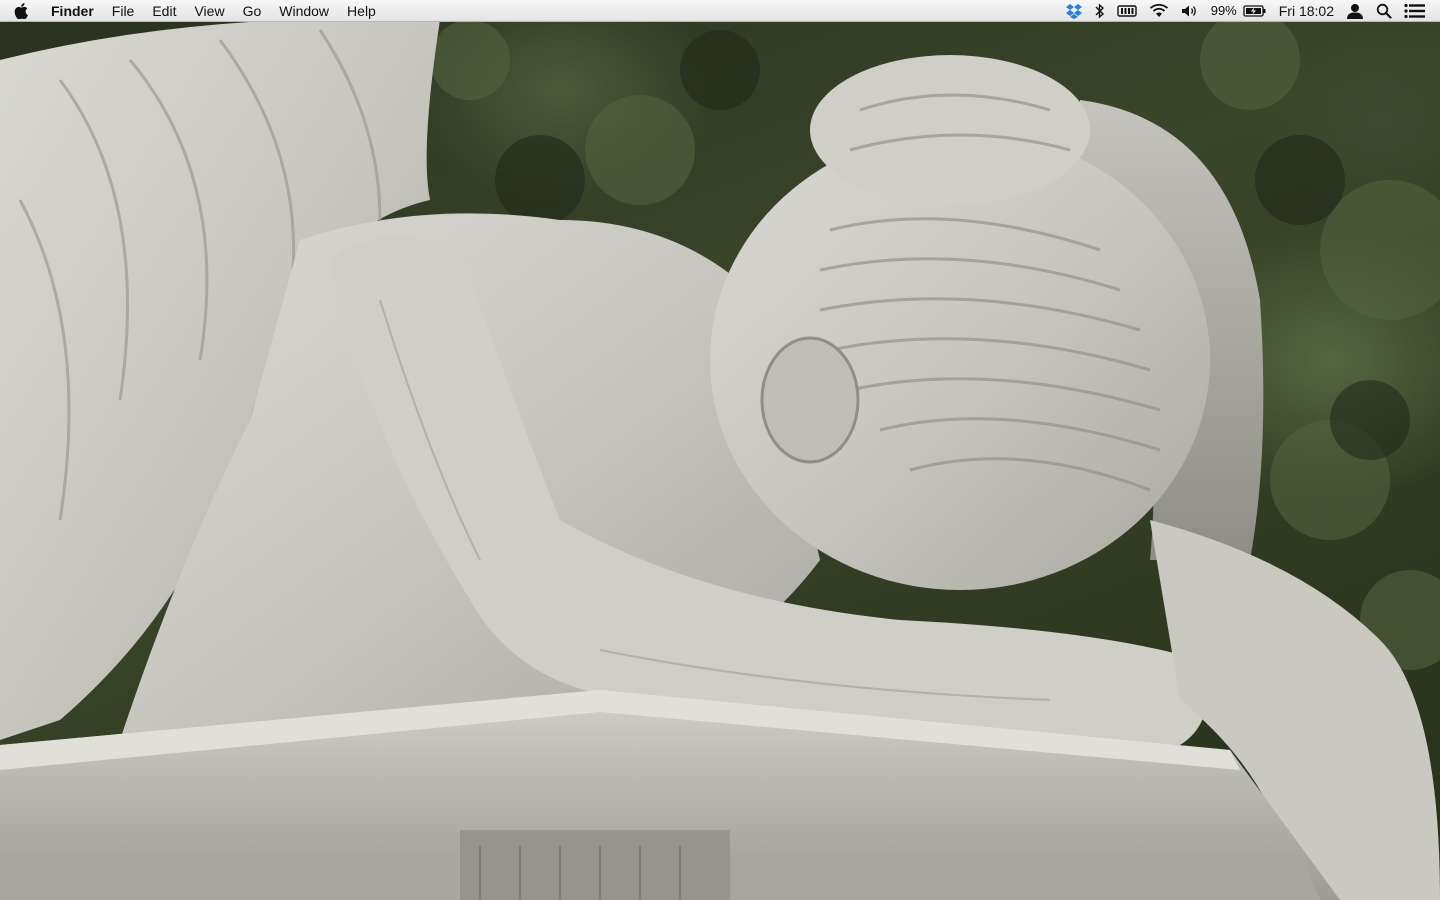 This screenshot has height=900, width=1440. Describe the element at coordinates (72, 11) in the screenshot. I see `menu-app-name: Finder` at that location.